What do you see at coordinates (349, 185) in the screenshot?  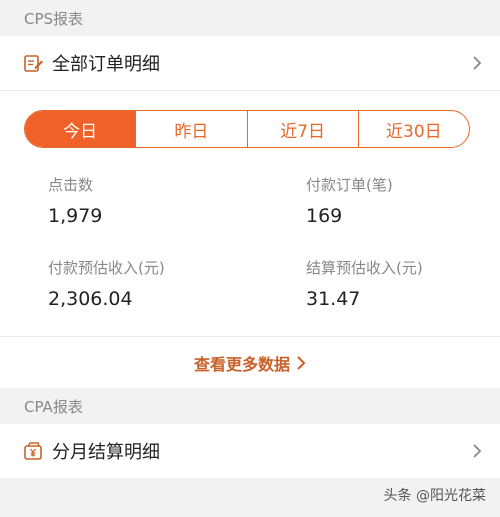 I see `stat-label: 付款订单(笔)` at bounding box center [349, 185].